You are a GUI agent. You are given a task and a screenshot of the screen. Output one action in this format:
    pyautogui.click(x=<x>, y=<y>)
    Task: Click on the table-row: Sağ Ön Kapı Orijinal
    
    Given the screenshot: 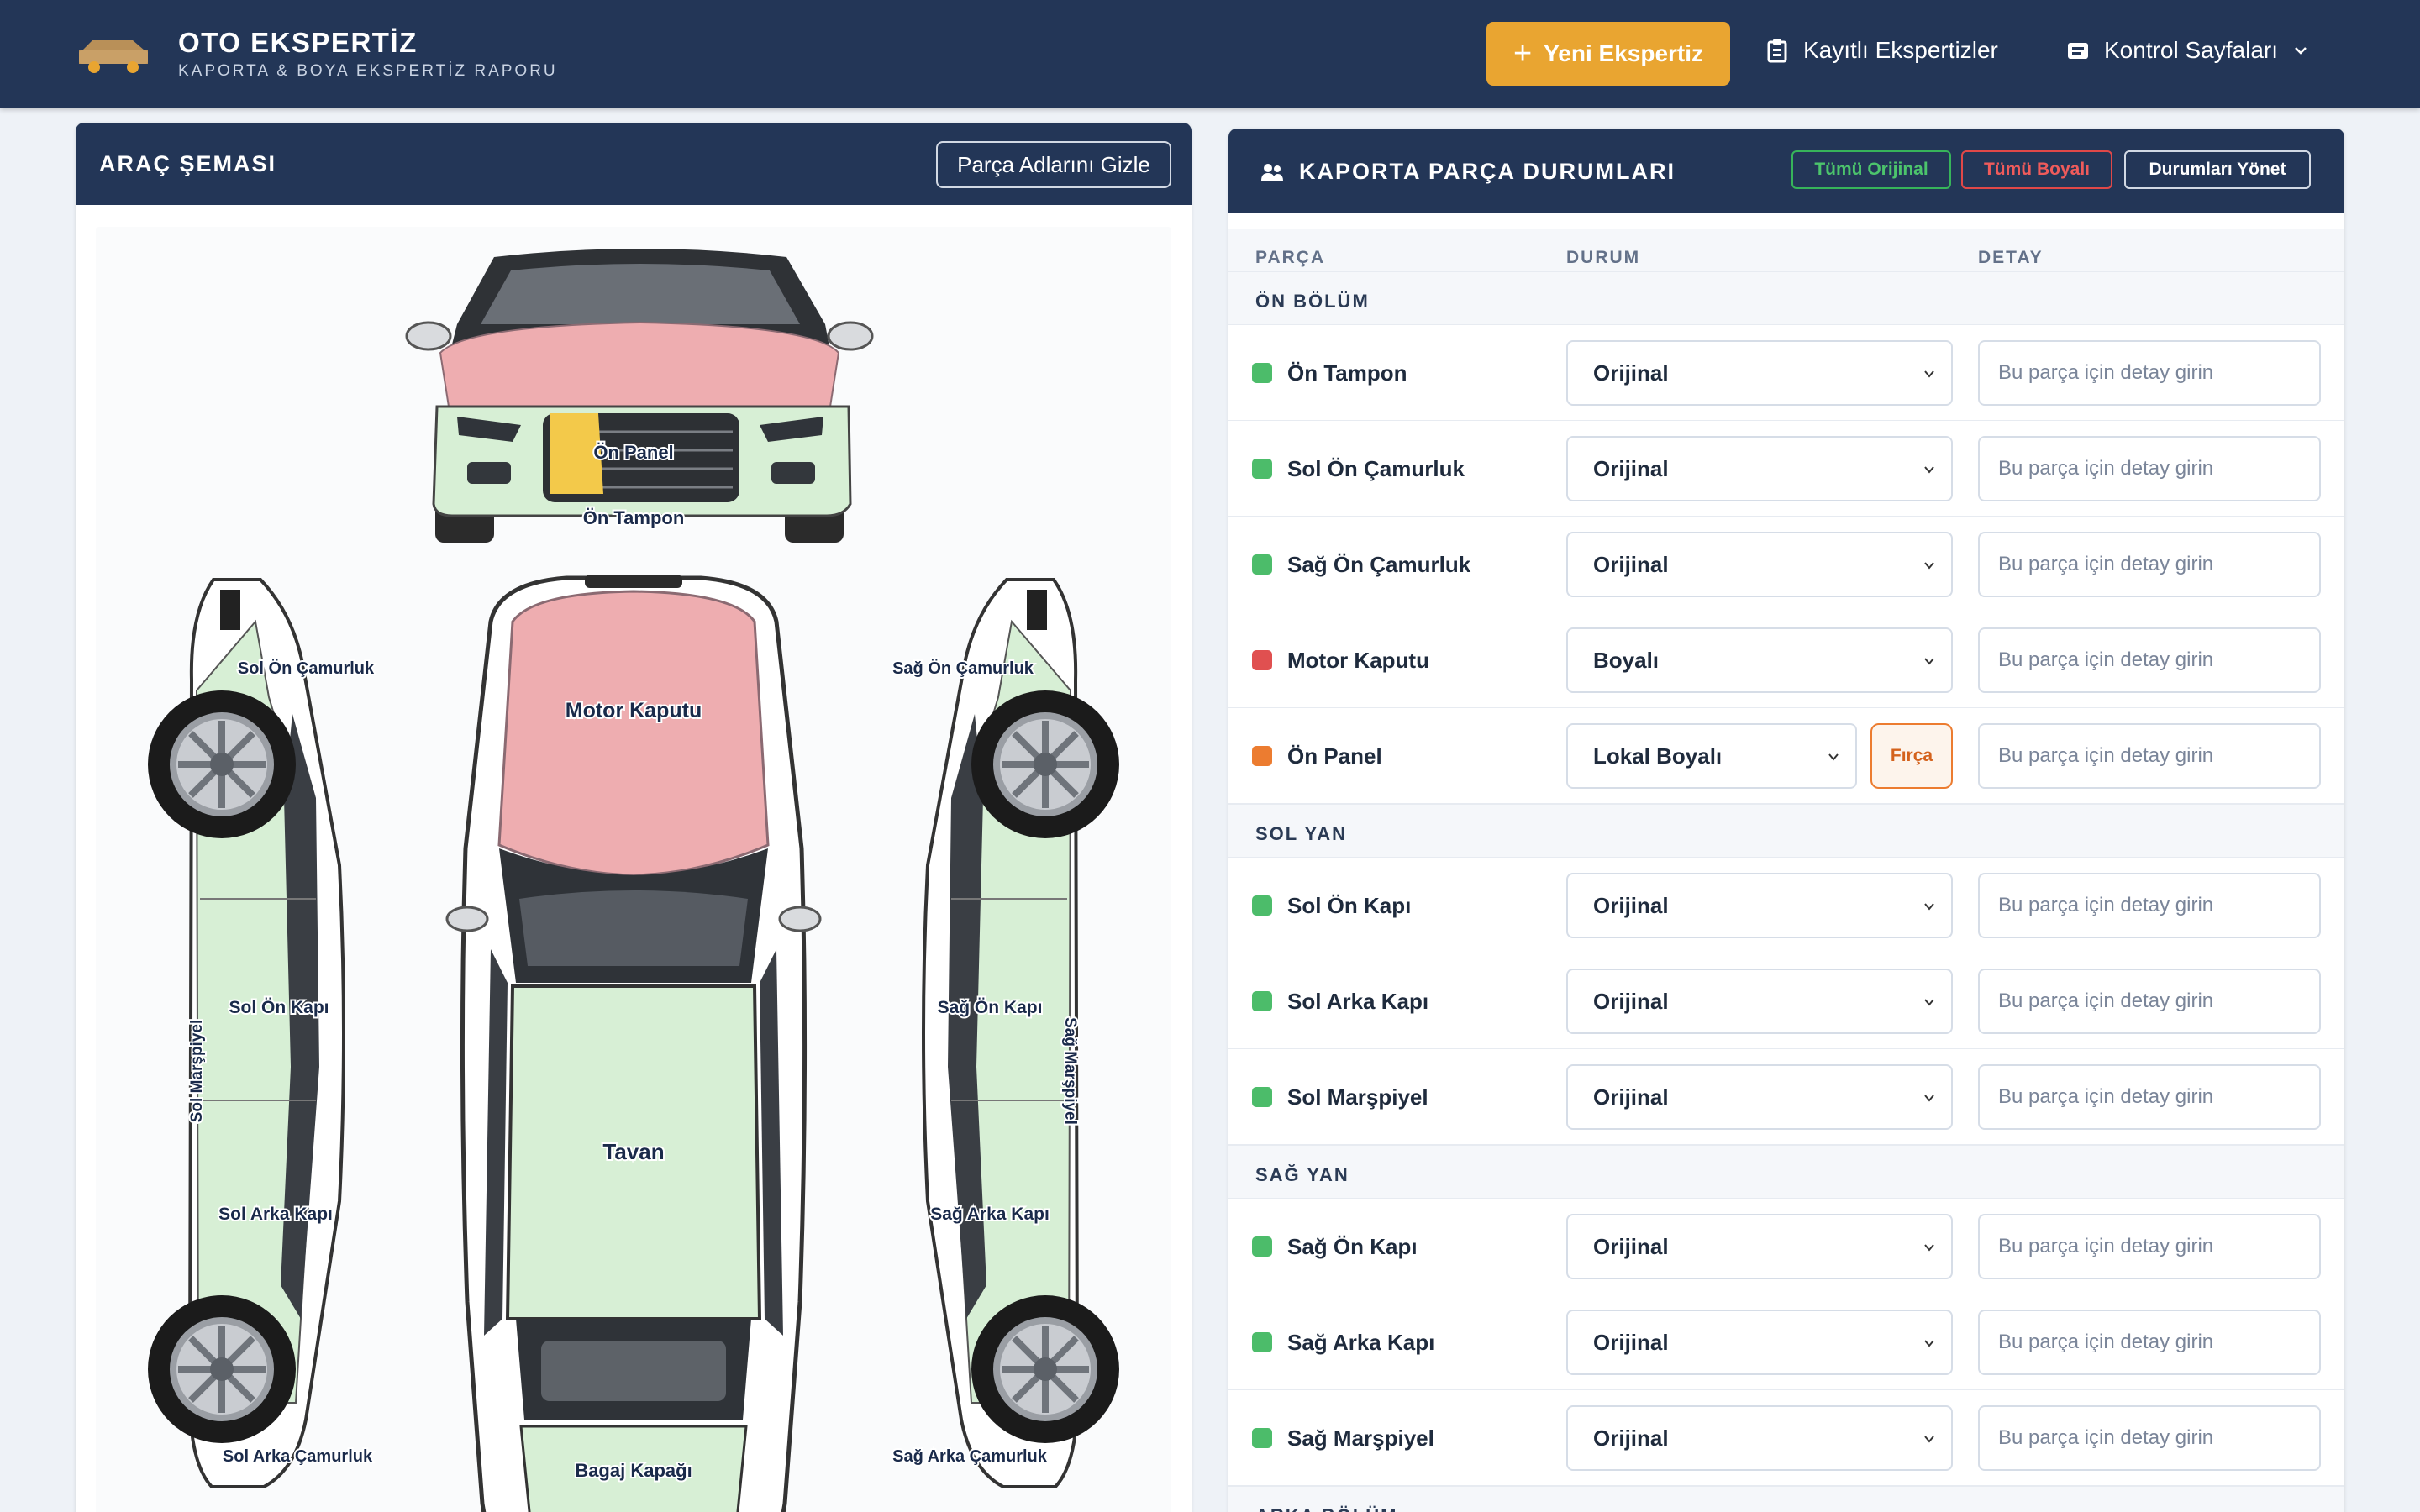 What is the action you would take?
    pyautogui.click(x=1786, y=1246)
    